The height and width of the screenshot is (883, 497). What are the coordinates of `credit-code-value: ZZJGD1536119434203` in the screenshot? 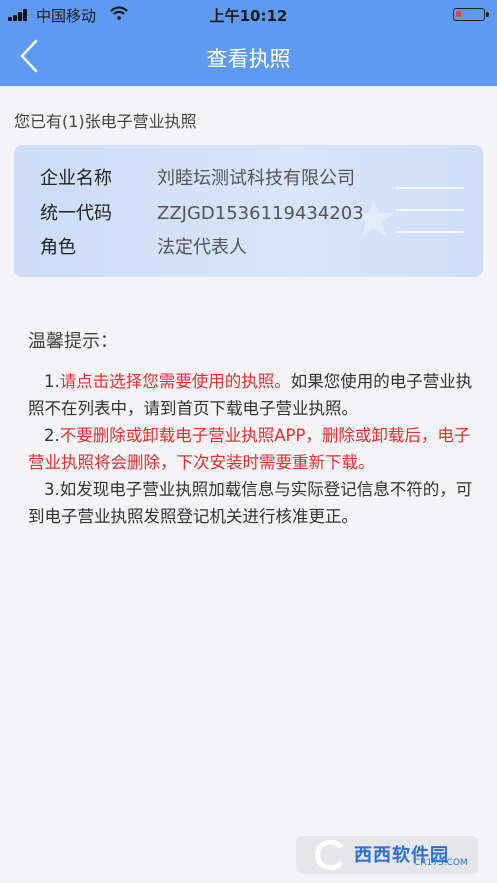 It's located at (260, 213).